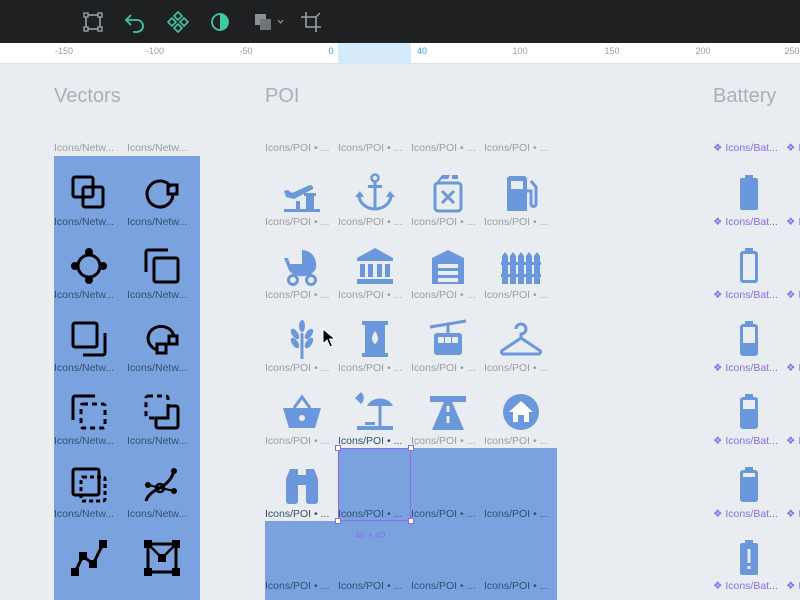  Describe the element at coordinates (89, 193) in the screenshot. I see `overlap-squares-icon` at that location.